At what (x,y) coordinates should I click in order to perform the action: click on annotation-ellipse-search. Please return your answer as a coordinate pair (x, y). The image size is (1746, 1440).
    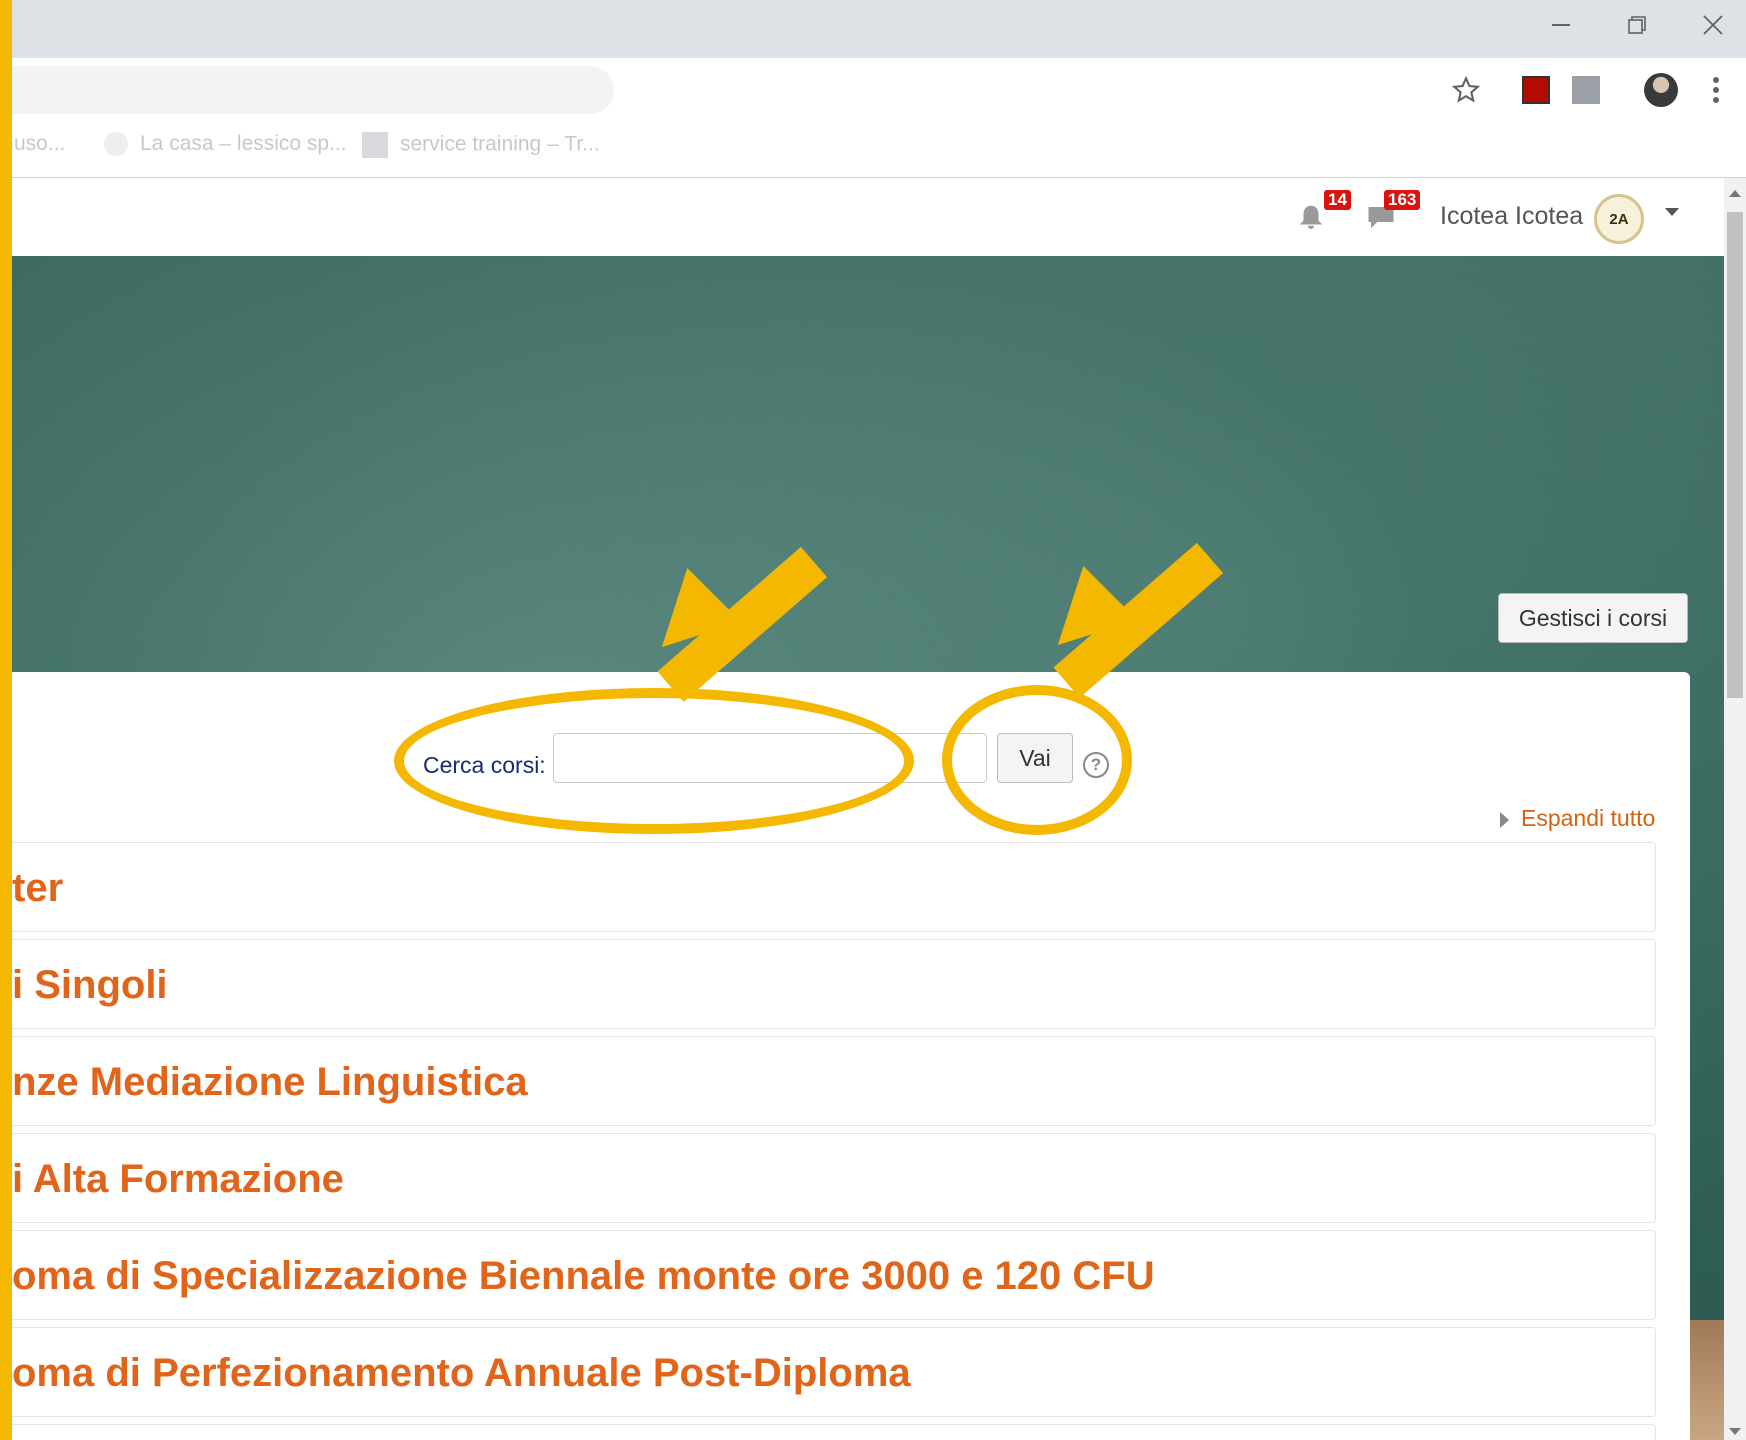
    Looking at the image, I should click on (654, 761).